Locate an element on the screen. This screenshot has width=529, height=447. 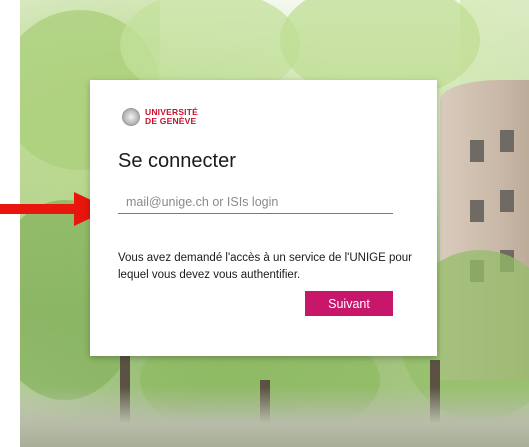
page-title: Se connecter is located at coordinates (177, 161).